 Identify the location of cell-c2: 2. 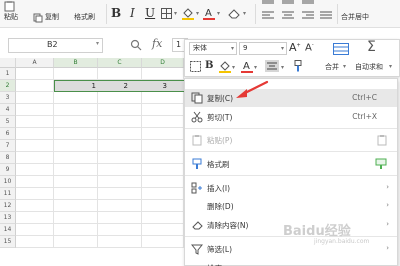
(113, 86).